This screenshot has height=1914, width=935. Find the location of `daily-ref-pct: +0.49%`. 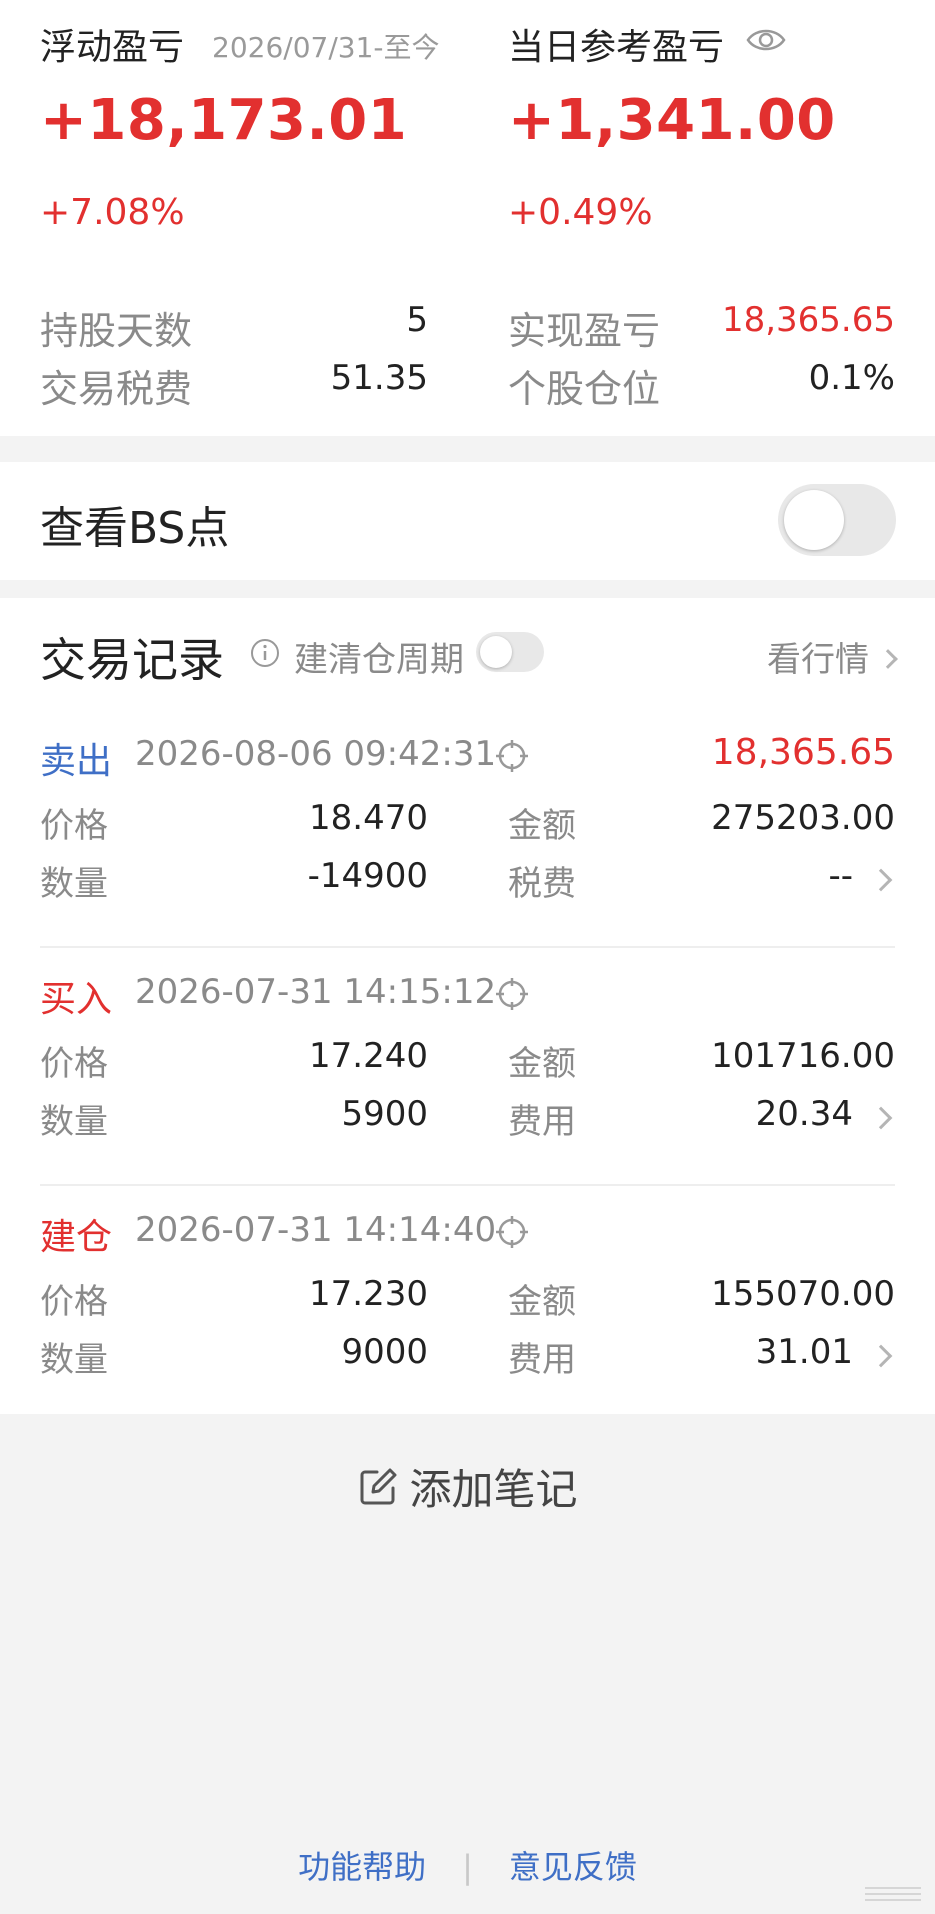

daily-ref-pct: +0.49% is located at coordinates (580, 212).